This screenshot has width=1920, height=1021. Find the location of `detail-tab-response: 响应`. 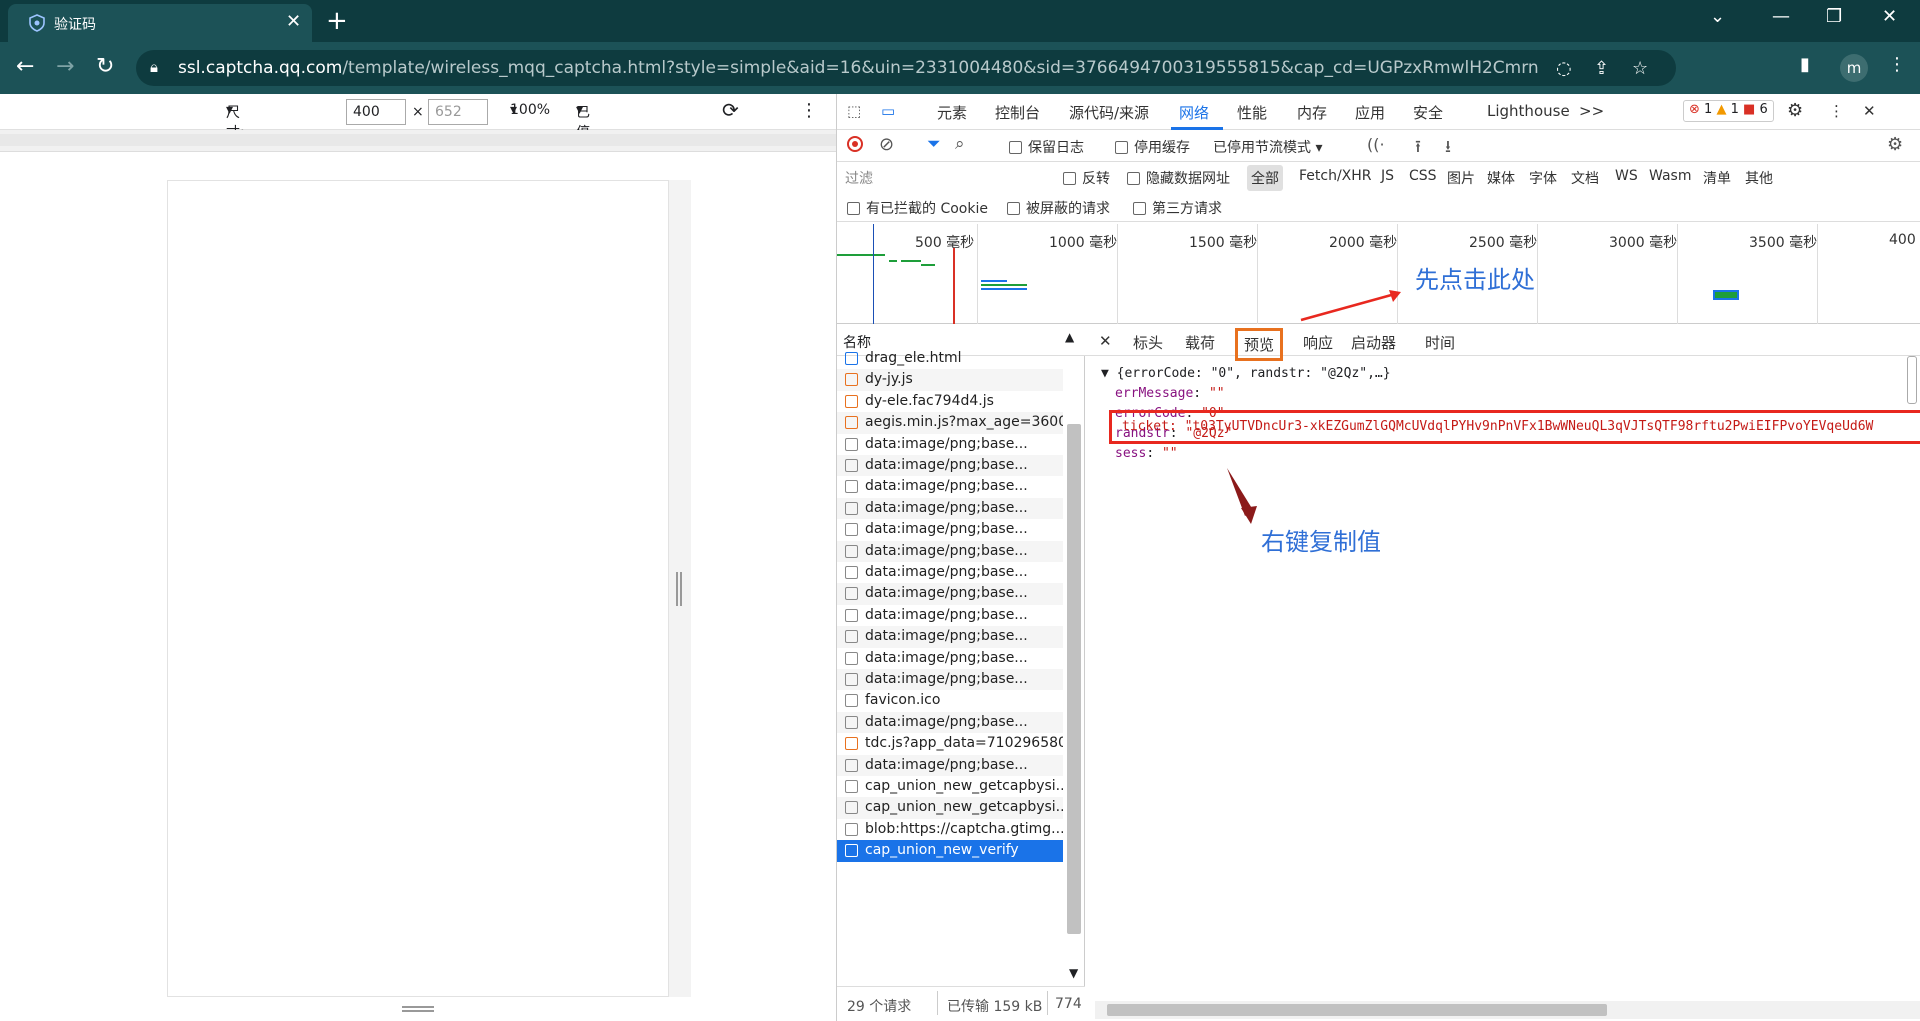

detail-tab-response: 响应 is located at coordinates (1318, 342).